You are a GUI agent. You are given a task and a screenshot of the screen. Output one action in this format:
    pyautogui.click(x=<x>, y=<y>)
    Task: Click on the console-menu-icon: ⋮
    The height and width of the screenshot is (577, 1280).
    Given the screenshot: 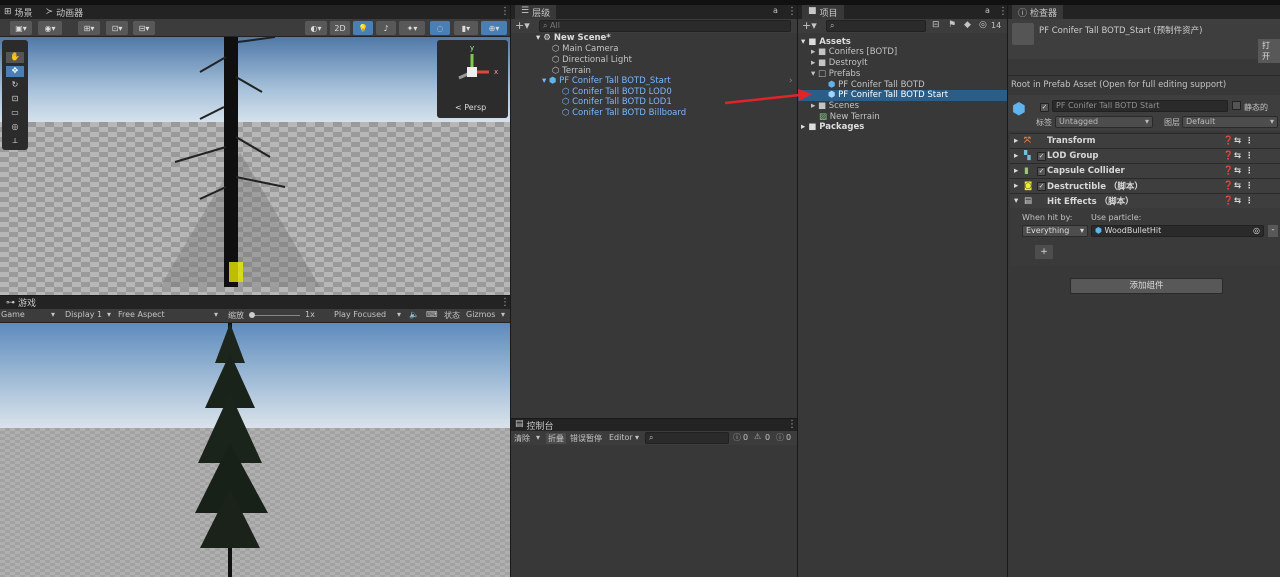 What is the action you would take?
    pyautogui.click(x=792, y=424)
    